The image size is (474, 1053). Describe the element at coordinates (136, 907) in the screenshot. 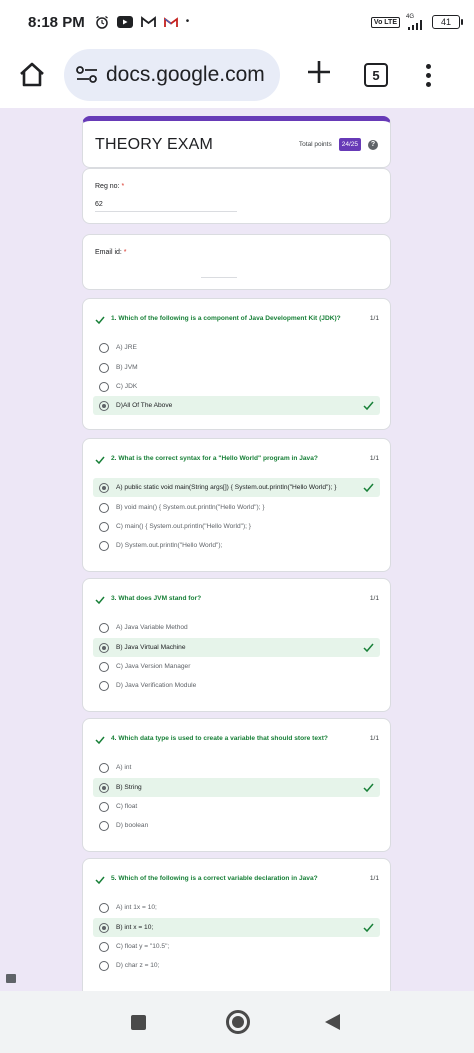

I see `option-label: A) int 1x = 10;` at that location.